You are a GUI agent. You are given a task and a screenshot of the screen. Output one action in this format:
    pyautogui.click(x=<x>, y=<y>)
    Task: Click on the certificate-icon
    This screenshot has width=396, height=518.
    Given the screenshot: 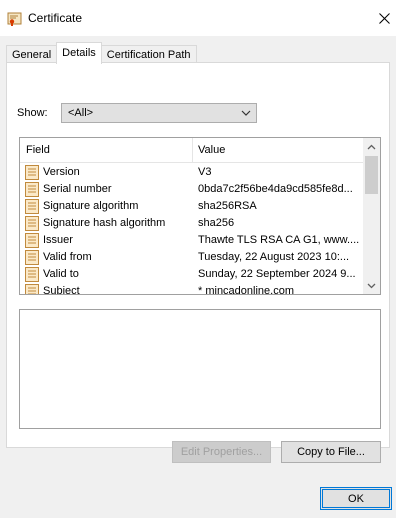 What is the action you would take?
    pyautogui.click(x=14, y=19)
    